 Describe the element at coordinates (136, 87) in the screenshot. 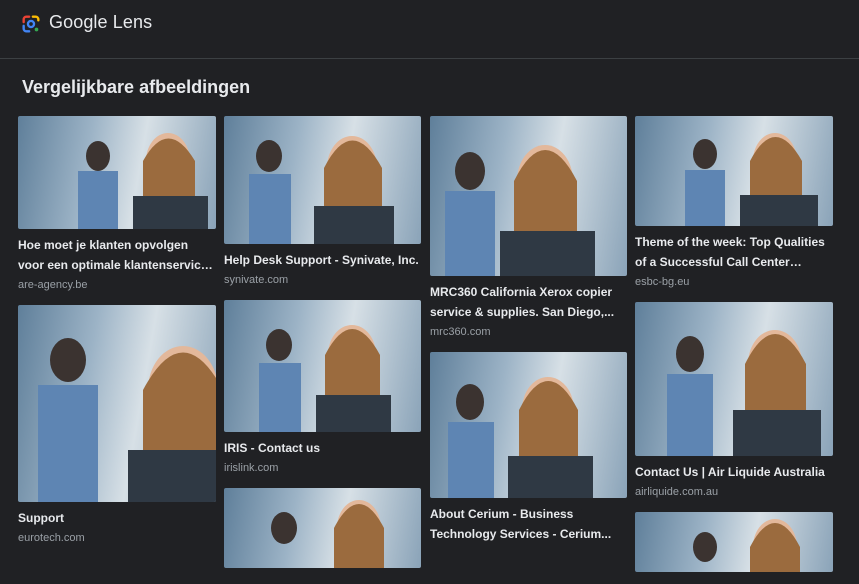

I see `section-title: Vergelijkbare afbeeldingen` at that location.